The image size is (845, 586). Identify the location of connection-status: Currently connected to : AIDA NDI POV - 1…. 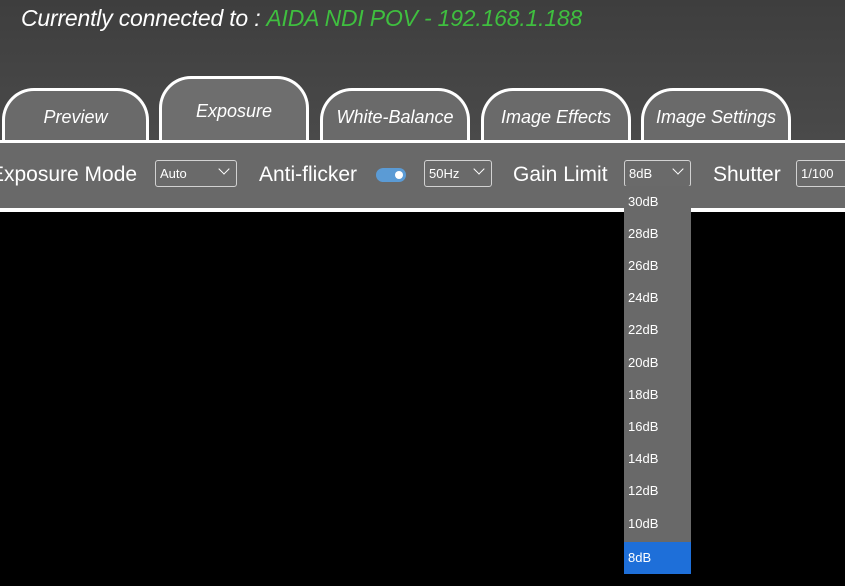
(301, 18).